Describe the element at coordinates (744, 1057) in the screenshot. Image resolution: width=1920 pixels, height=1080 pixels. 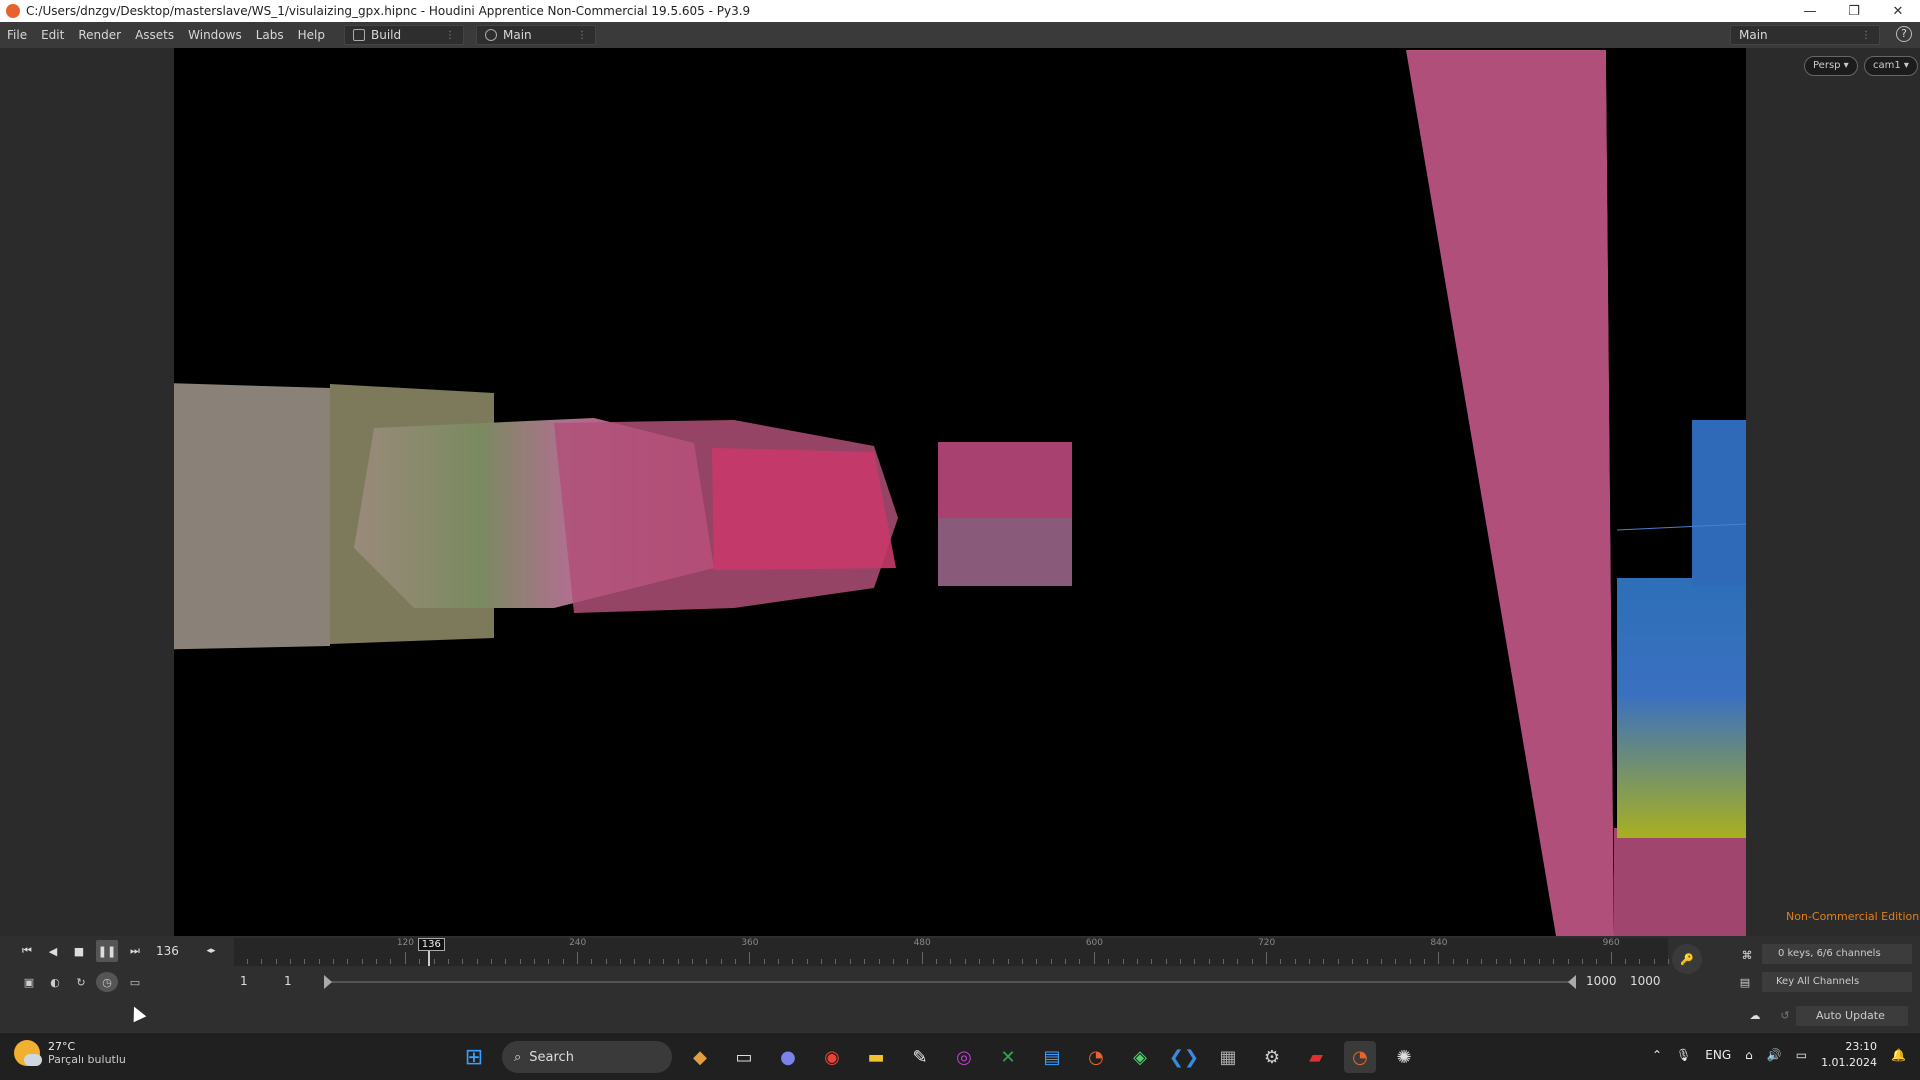
I see `task-view-icon: ▭` at that location.